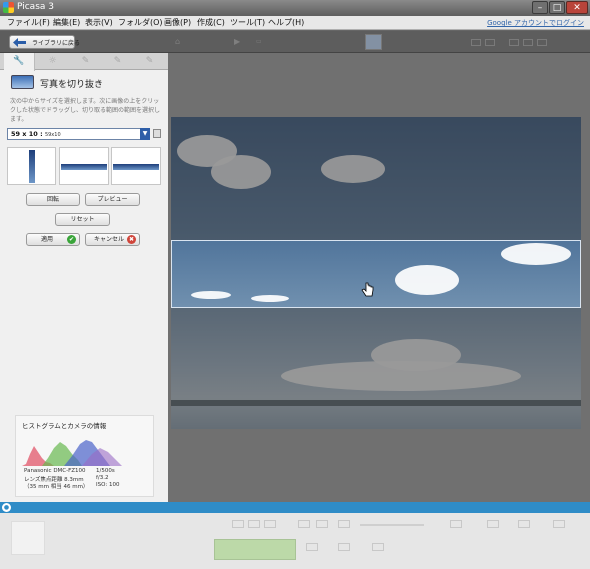  What do you see at coordinates (136, 166) in the screenshot?
I see `crop-preset-wide-alt` at bounding box center [136, 166].